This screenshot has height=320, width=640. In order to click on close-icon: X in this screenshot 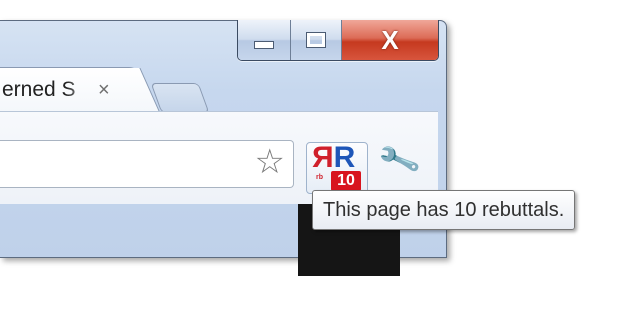, I will do `click(390, 40)`.